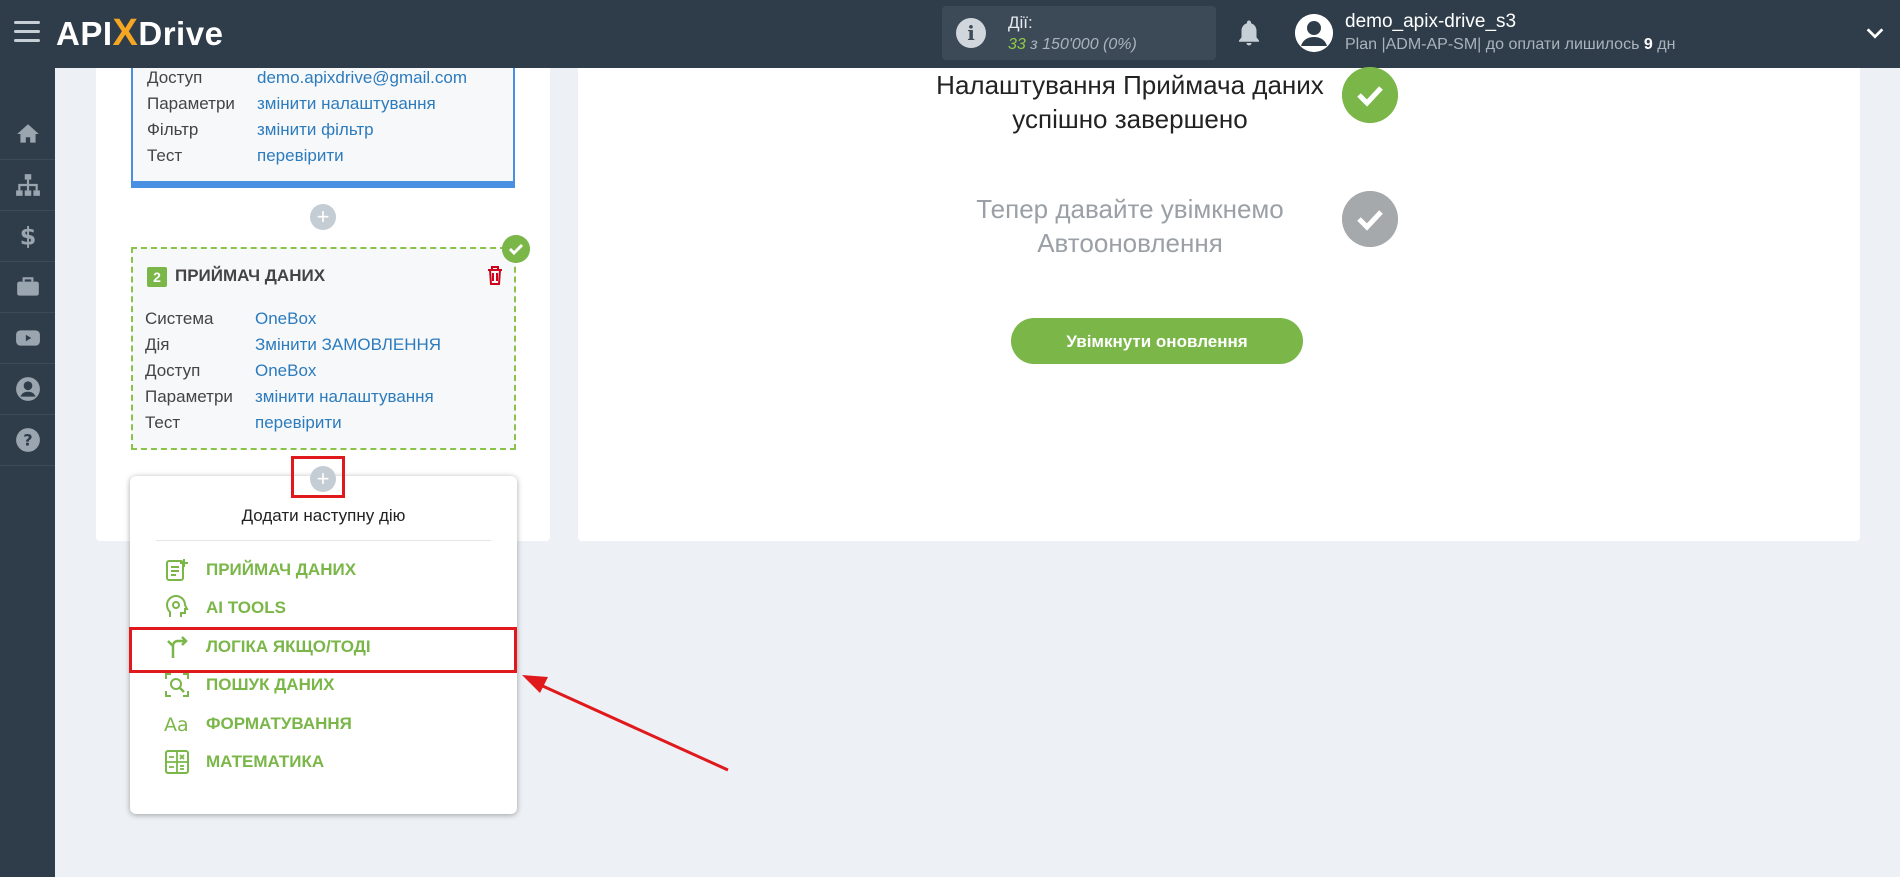 The image size is (1900, 877). I want to click on actions-of: з, so click(1034, 44).